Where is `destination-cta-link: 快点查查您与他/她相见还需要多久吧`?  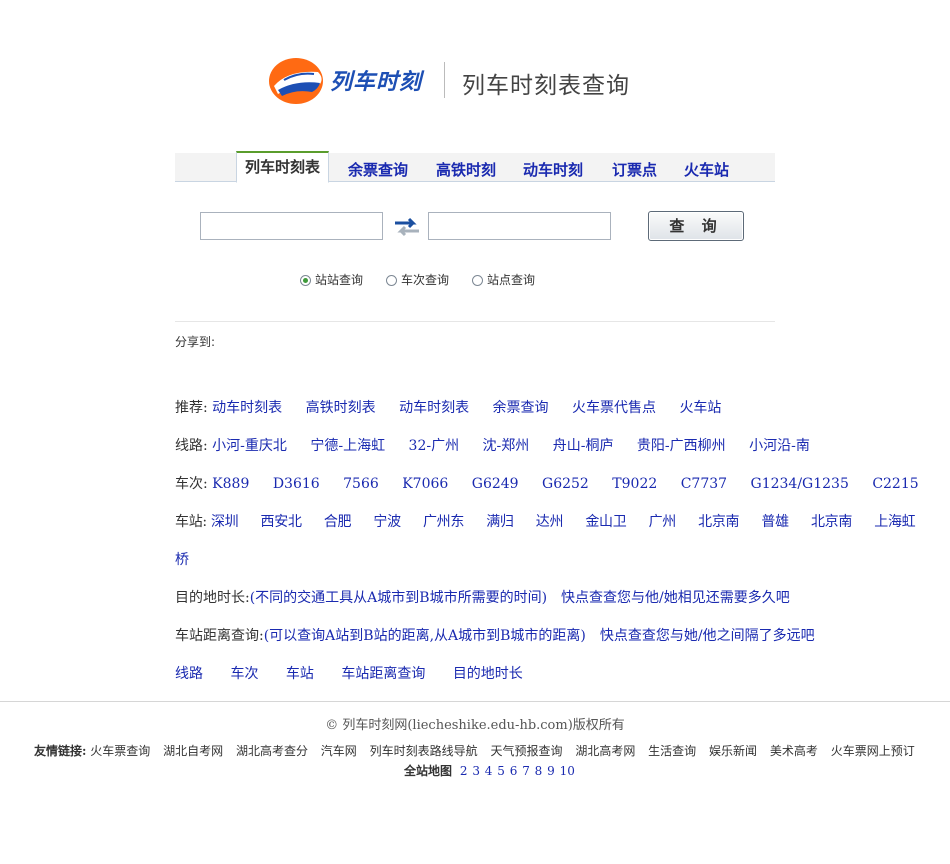
destination-cta-link: 快点查查您与他/她相见还需要多久吧 is located at coordinates (675, 598).